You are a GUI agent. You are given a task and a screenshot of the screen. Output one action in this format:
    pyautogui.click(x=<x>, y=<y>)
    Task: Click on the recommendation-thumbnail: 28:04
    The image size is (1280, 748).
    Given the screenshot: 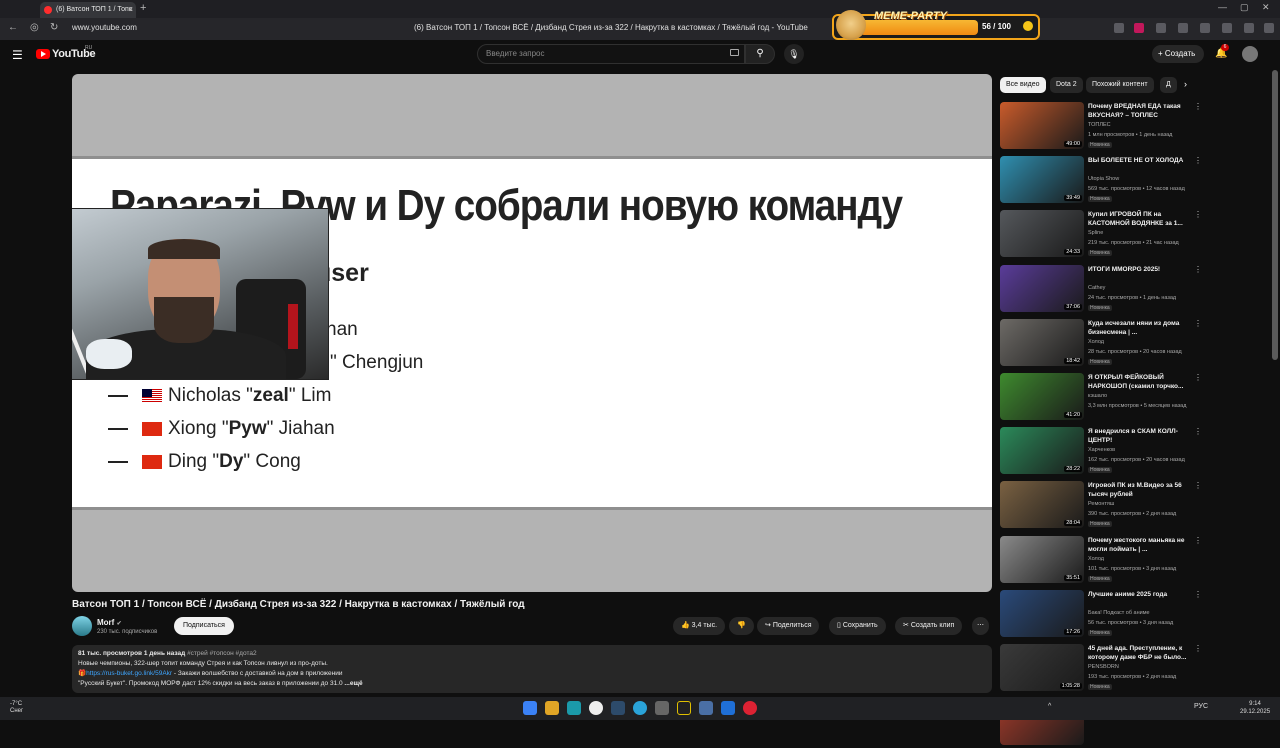 What is the action you would take?
    pyautogui.click(x=1042, y=505)
    